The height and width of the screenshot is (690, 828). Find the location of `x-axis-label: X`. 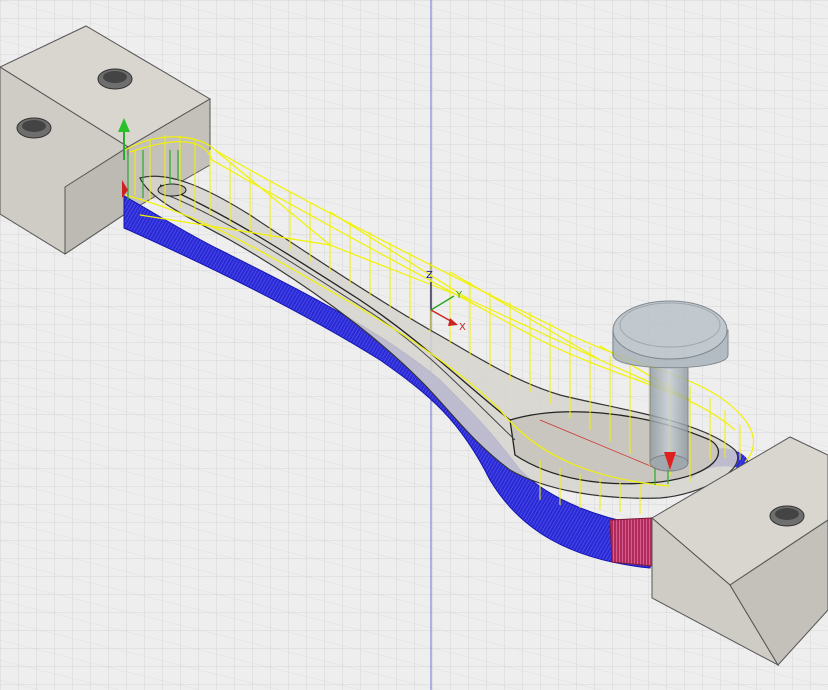

x-axis-label: X is located at coordinates (462, 327).